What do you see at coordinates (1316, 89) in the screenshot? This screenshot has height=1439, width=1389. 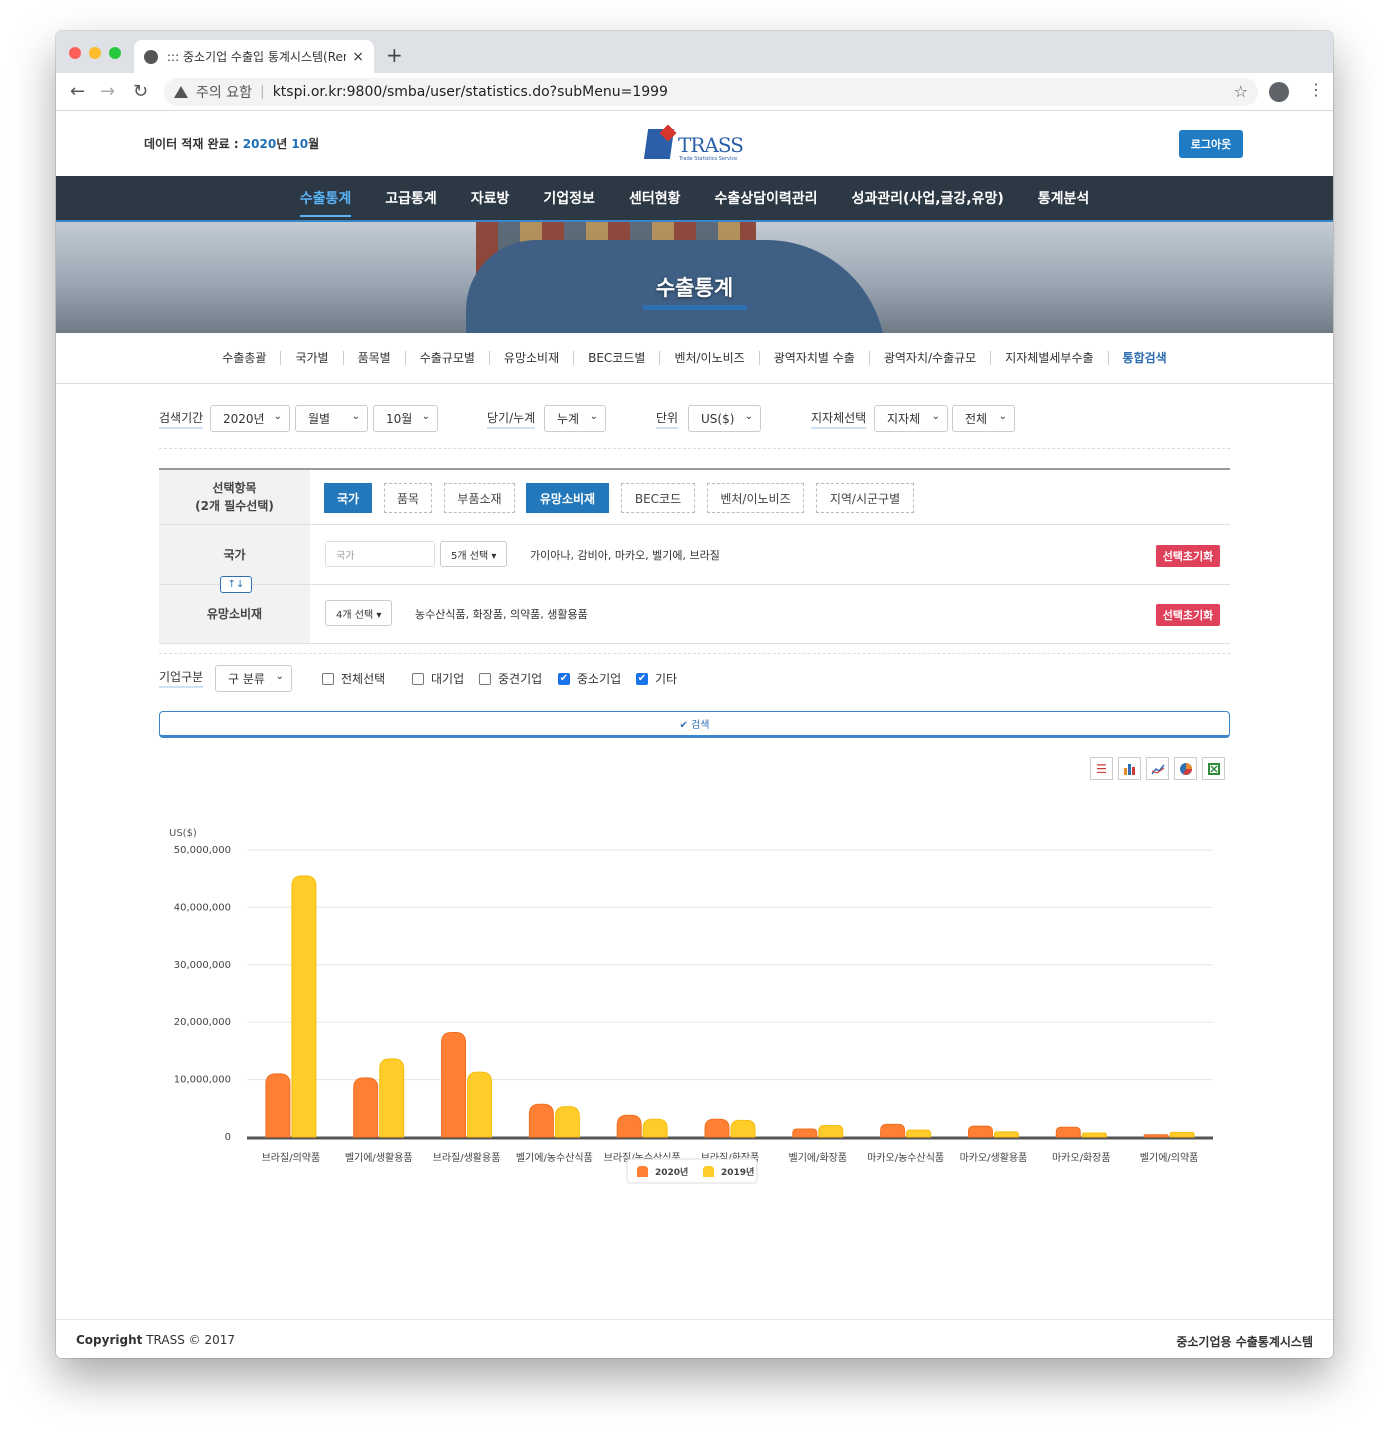 I see `kebab-menu-icon: ⋮` at bounding box center [1316, 89].